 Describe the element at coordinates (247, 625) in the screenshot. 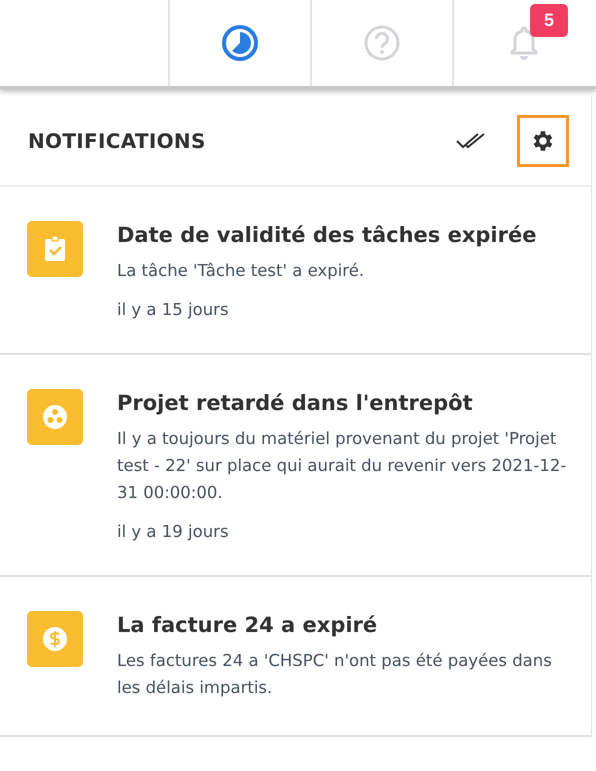

I see `notification-title: La facture 24 a expiré` at that location.